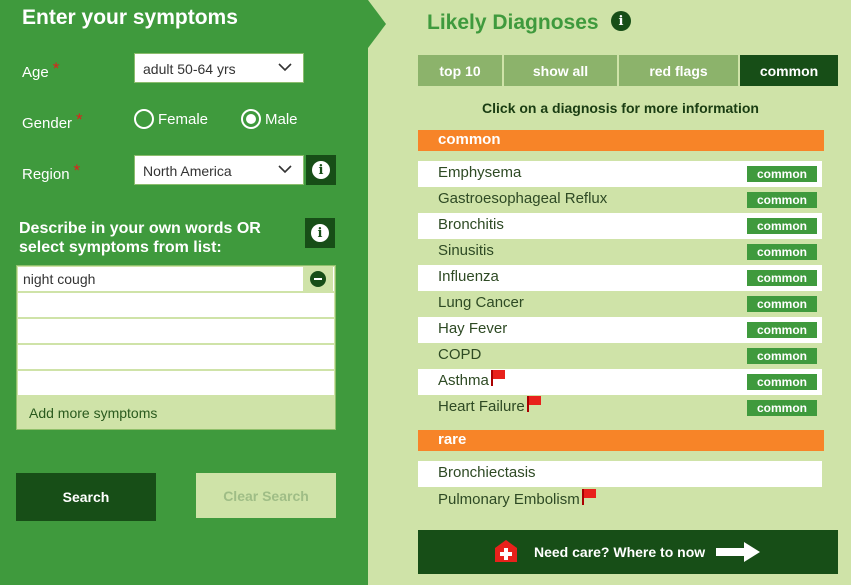 The image size is (851, 585). Describe the element at coordinates (463, 380) in the screenshot. I see `diagnosis-name: Asthma` at that location.